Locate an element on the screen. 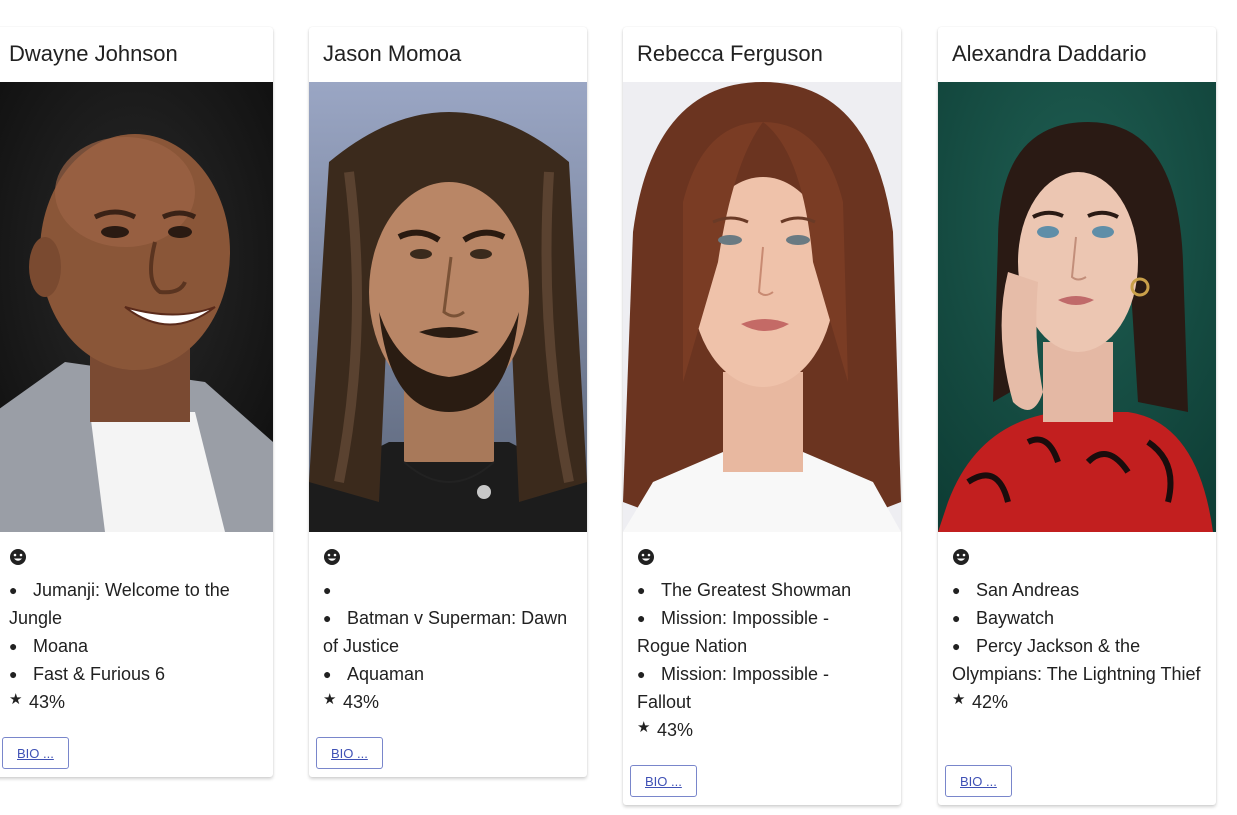 This screenshot has width=1237, height=815. list-item: ● Aquaman is located at coordinates (374, 674).